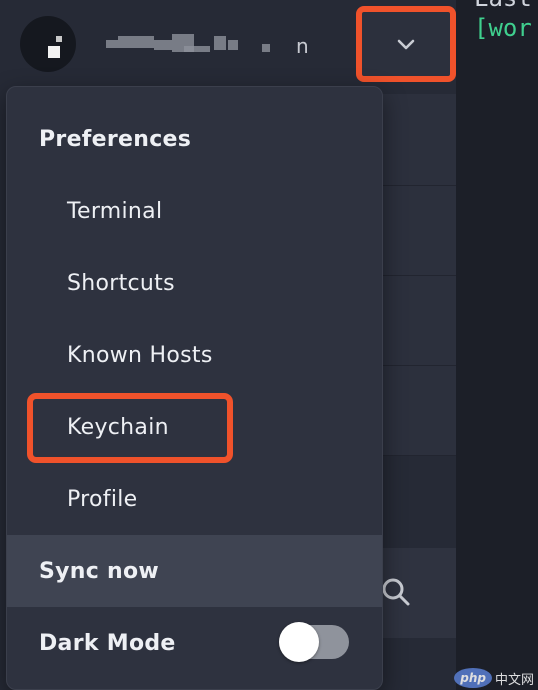  I want to click on account-header: n, so click(228, 47).